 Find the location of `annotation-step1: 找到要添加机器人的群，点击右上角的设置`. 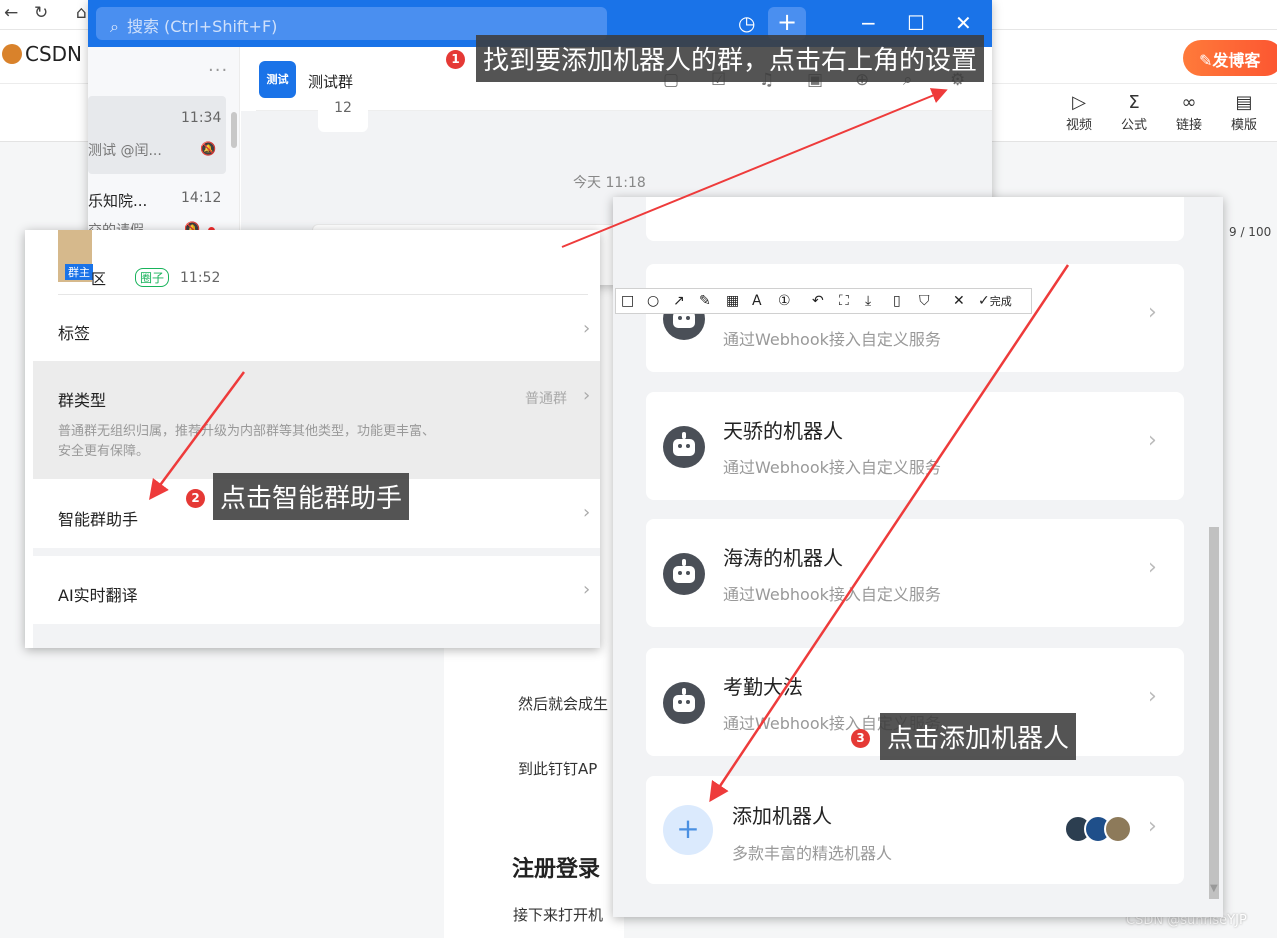

annotation-step1: 找到要添加机器人的群，点击右上角的设置 is located at coordinates (730, 58).